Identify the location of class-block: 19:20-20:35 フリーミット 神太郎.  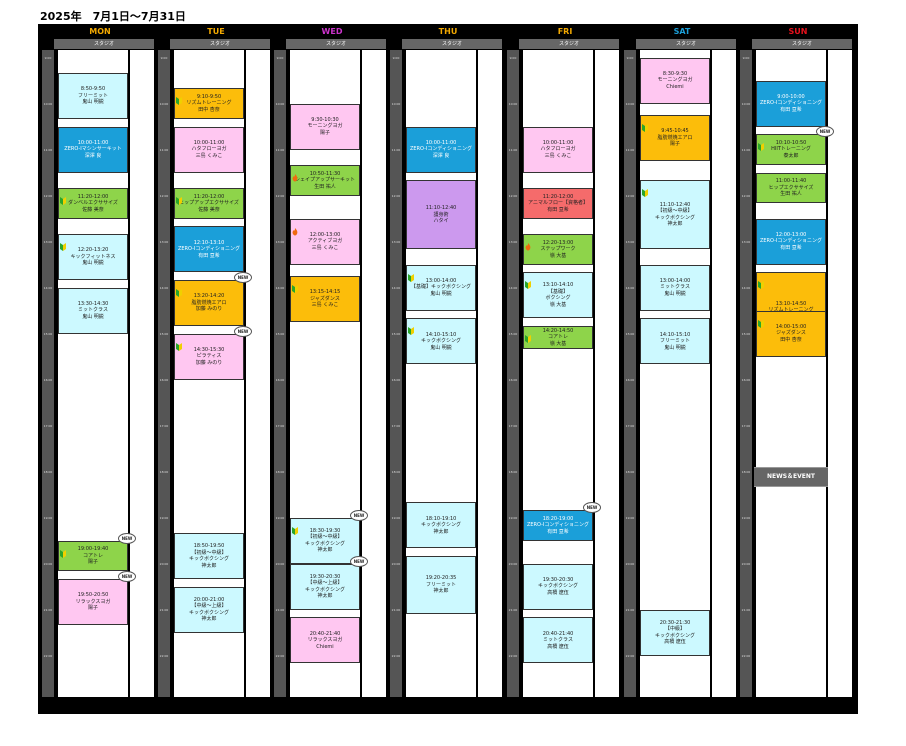
(441, 585).